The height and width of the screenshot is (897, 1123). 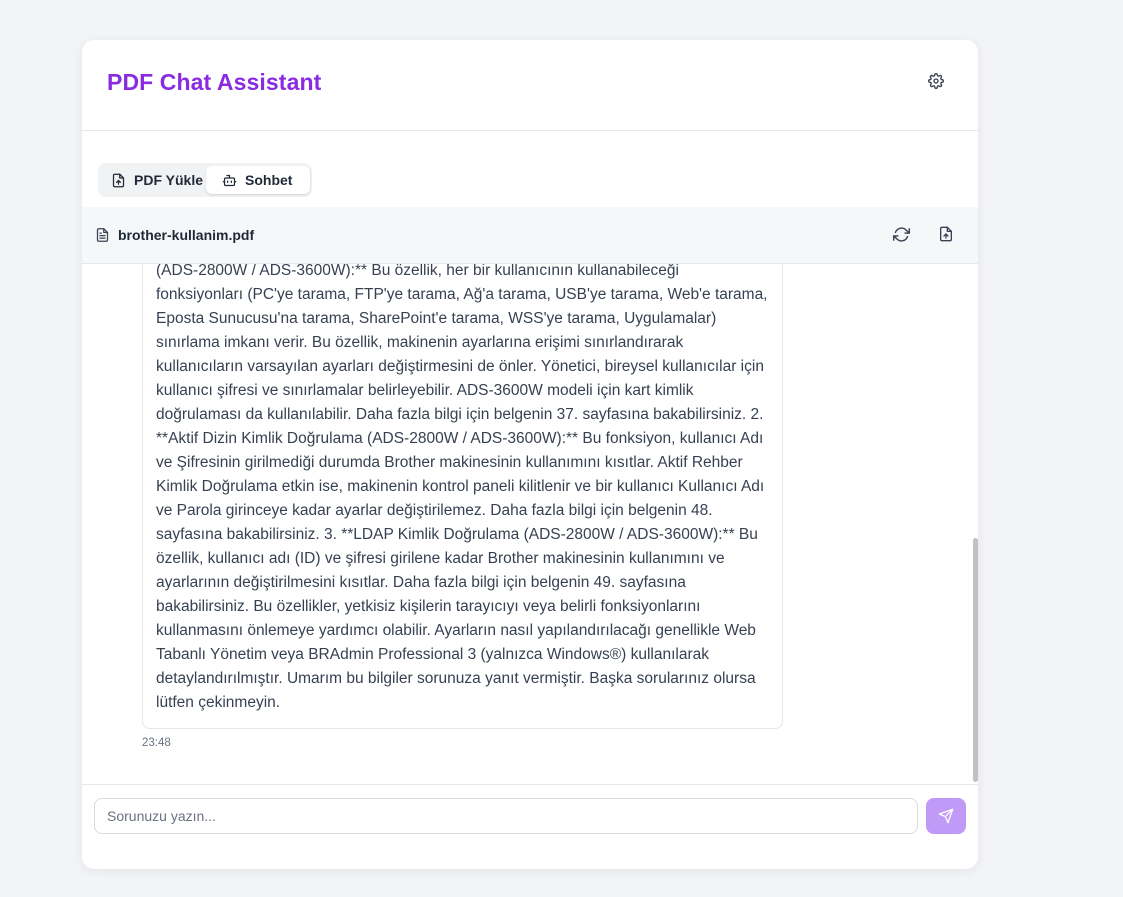 I want to click on scrollbar-thumb, so click(x=975, y=660).